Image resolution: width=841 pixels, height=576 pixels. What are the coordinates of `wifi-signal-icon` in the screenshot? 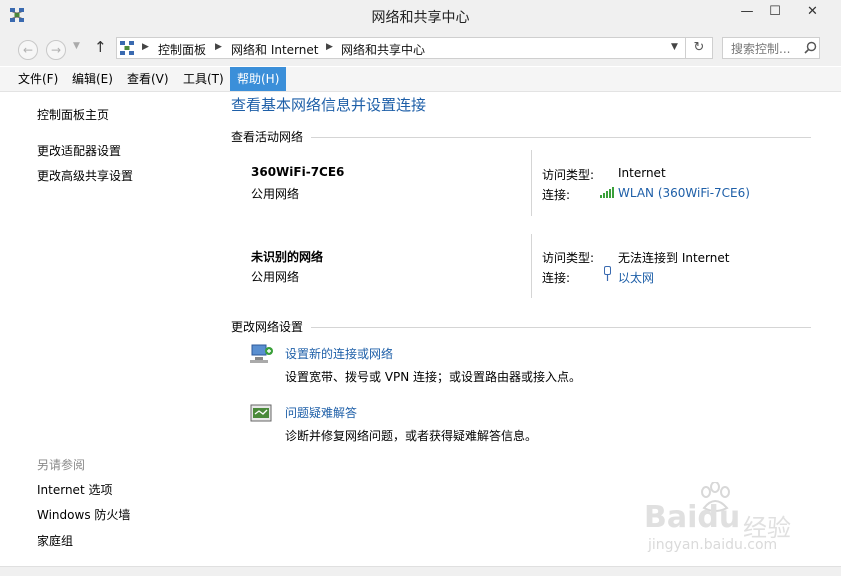 It's located at (607, 192).